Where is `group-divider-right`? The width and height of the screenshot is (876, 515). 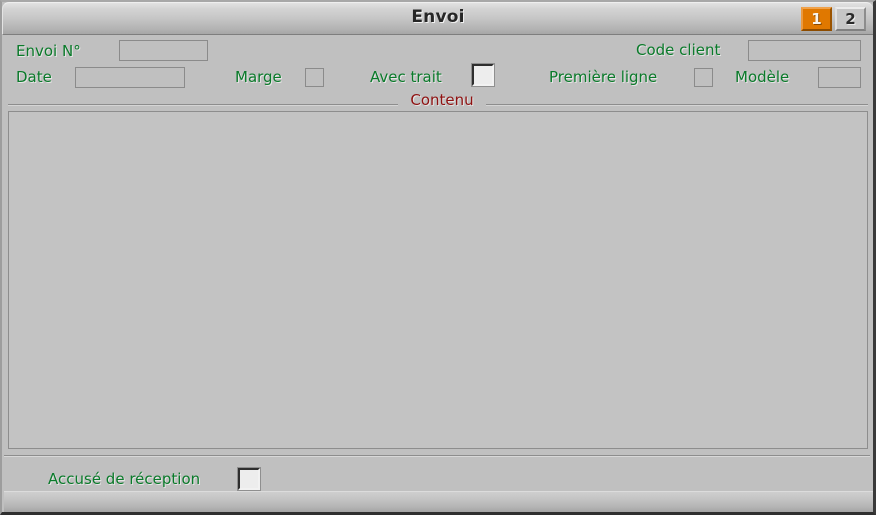
group-divider-right is located at coordinates (677, 105).